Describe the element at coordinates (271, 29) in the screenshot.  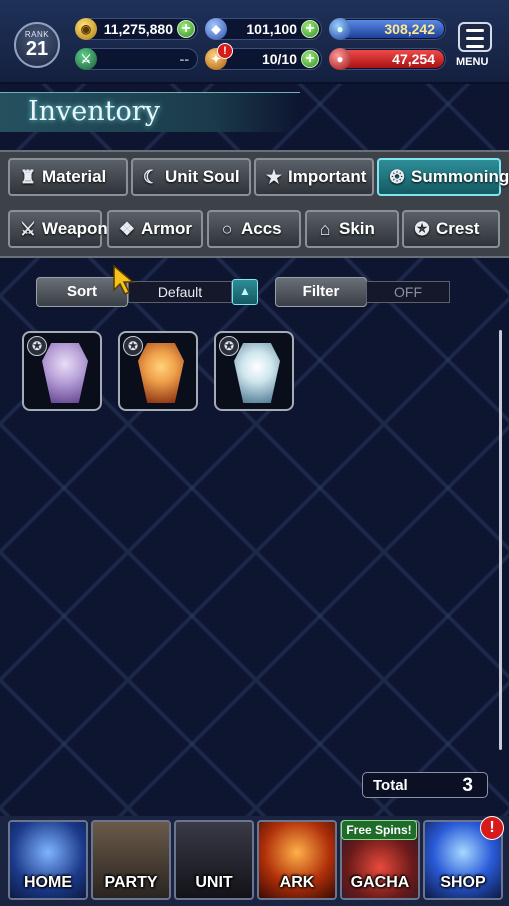
I see `lapis-value: 101,100` at that location.